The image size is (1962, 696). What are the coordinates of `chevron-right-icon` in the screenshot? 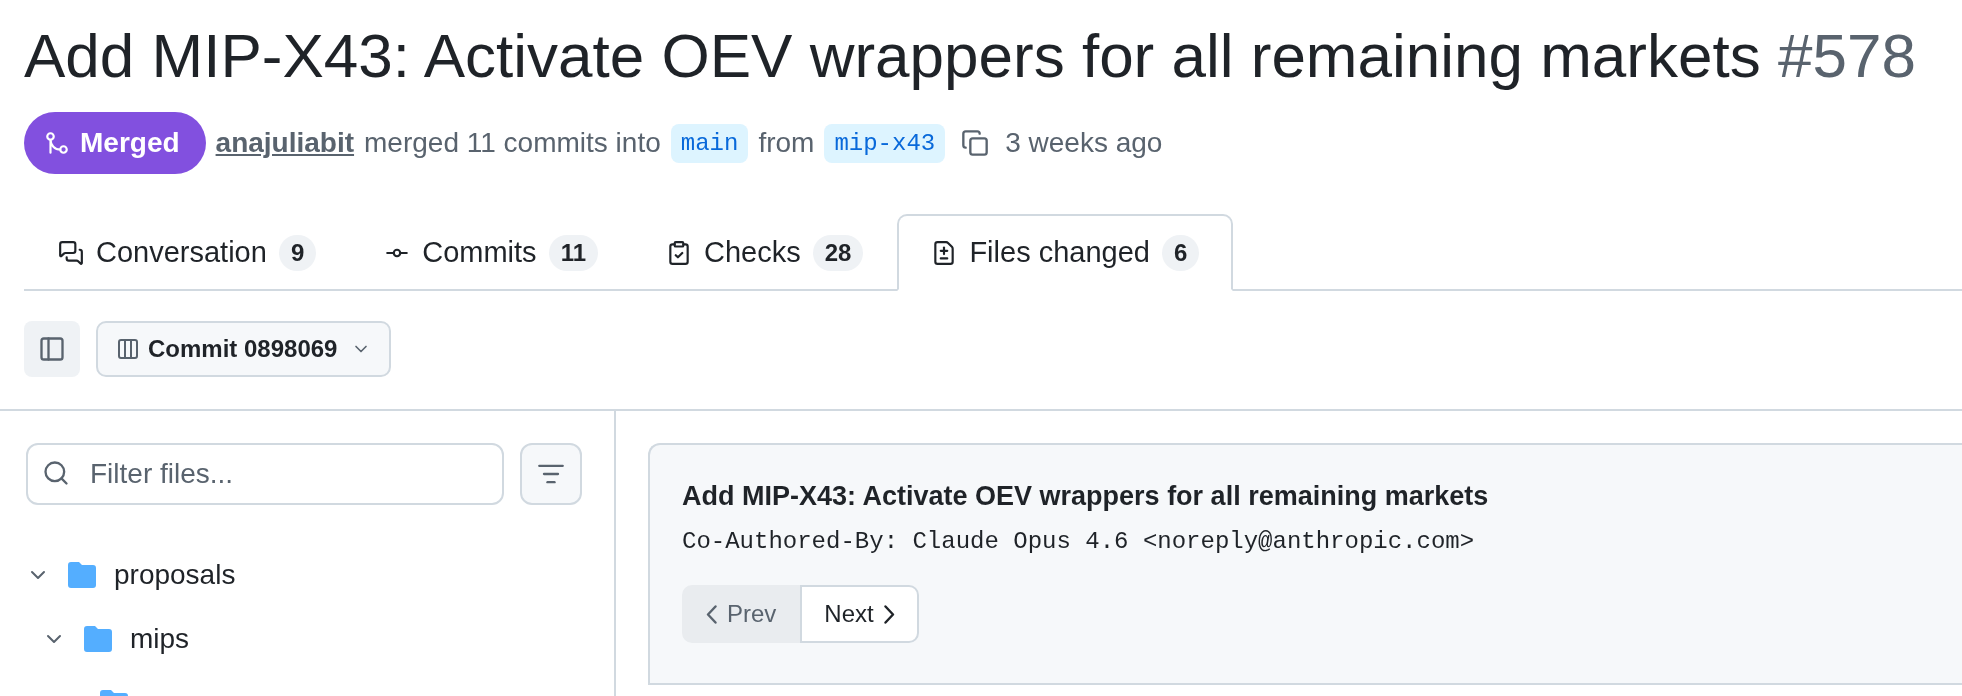 It's located at (889, 614).